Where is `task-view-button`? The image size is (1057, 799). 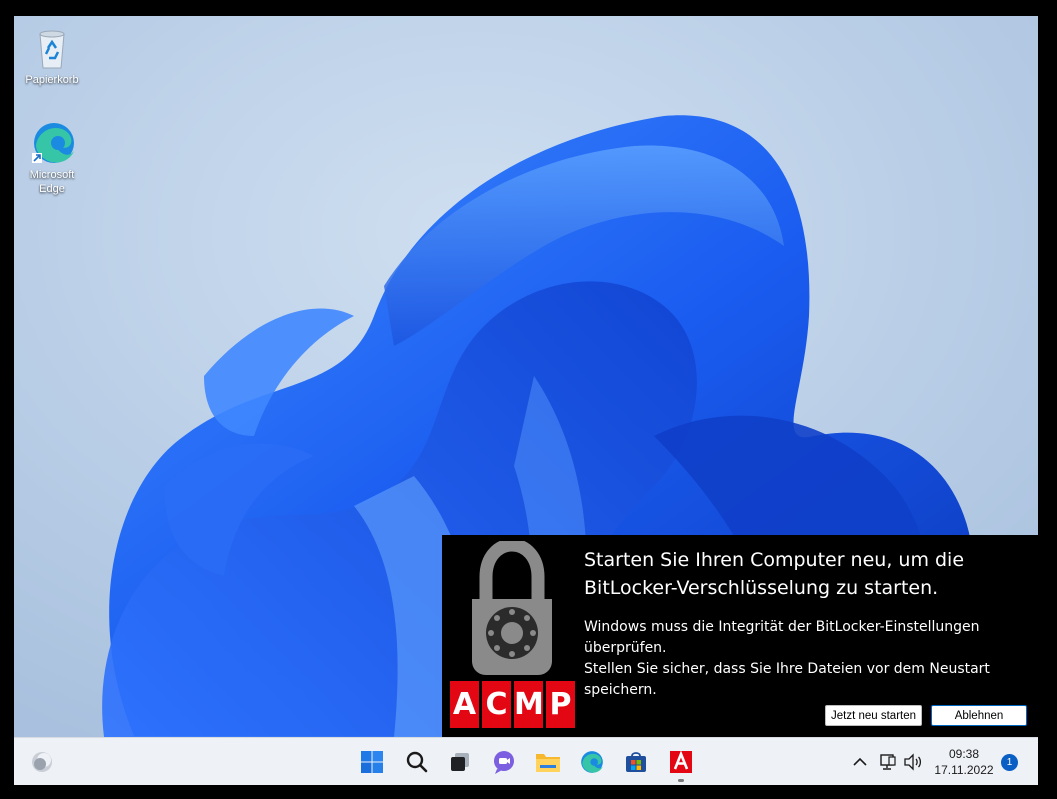
task-view-button is located at coordinates (460, 762).